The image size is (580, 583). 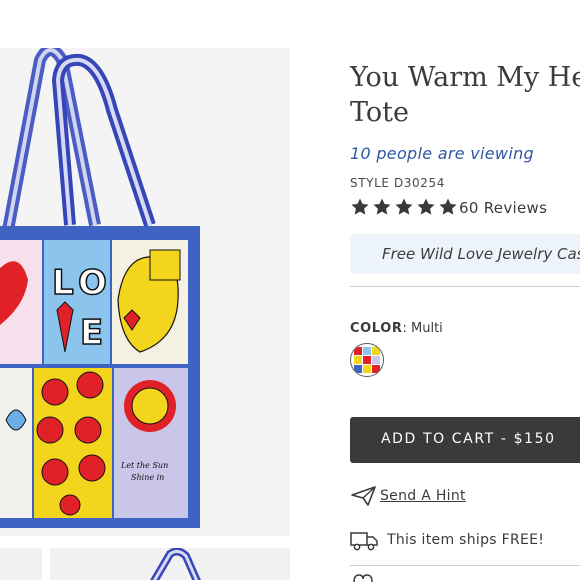 What do you see at coordinates (465, 77) in the screenshot?
I see `product-title-line1: You Warm My Hea` at bounding box center [465, 77].